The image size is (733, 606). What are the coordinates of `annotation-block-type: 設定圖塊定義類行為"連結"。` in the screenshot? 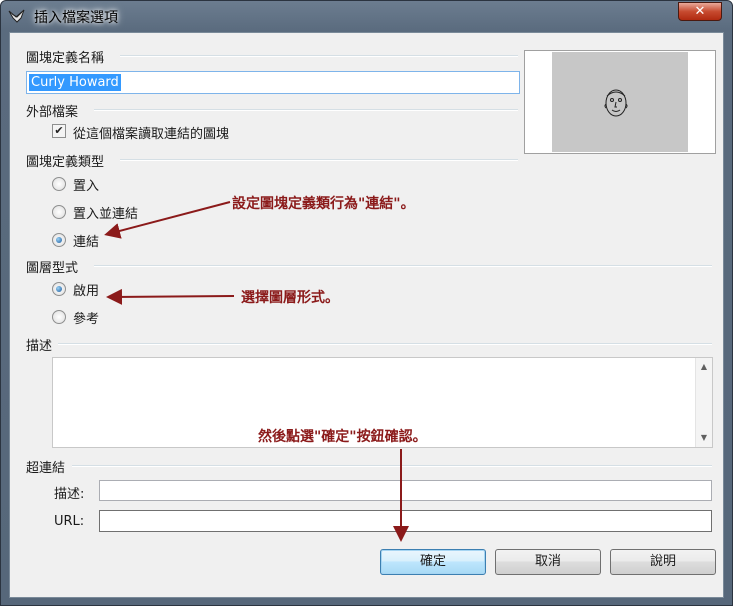 It's located at (323, 204).